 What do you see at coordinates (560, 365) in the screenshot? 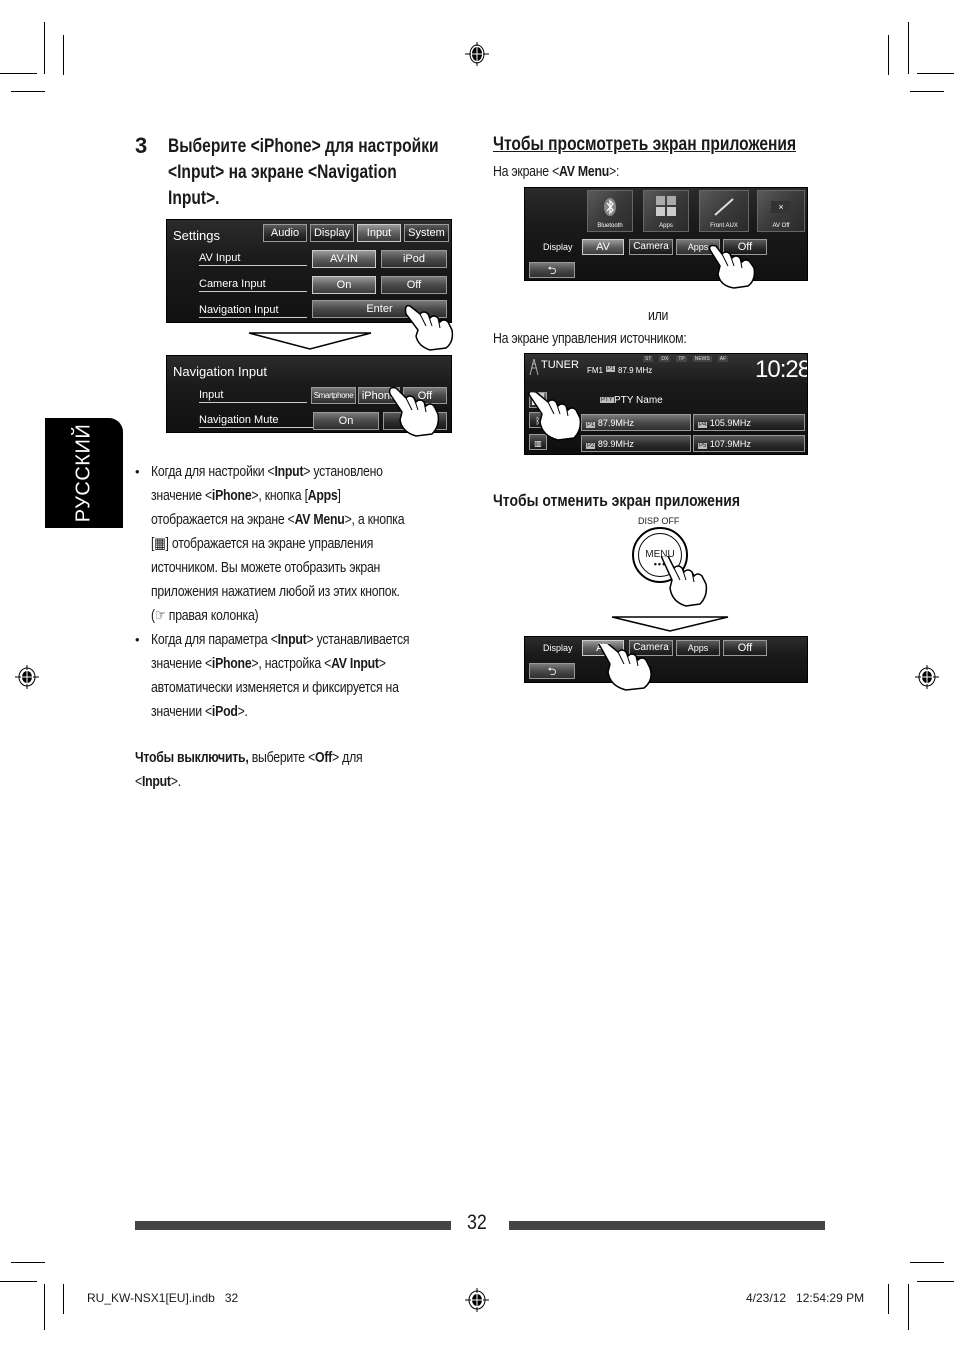
I see `source-name: TUNER` at bounding box center [560, 365].